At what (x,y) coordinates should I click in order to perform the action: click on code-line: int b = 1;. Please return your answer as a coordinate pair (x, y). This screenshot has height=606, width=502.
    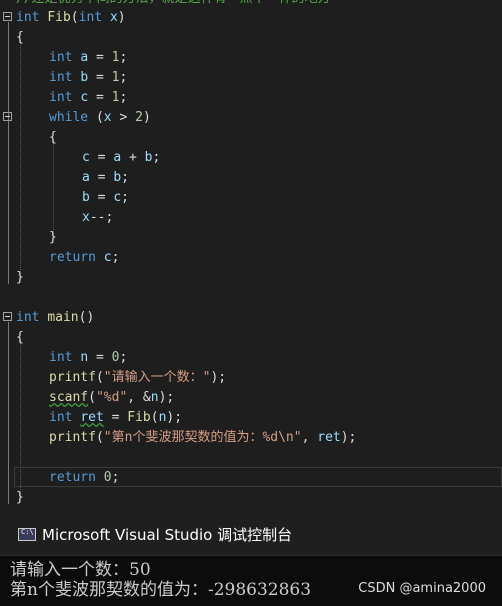
    Looking at the image, I should click on (251, 78).